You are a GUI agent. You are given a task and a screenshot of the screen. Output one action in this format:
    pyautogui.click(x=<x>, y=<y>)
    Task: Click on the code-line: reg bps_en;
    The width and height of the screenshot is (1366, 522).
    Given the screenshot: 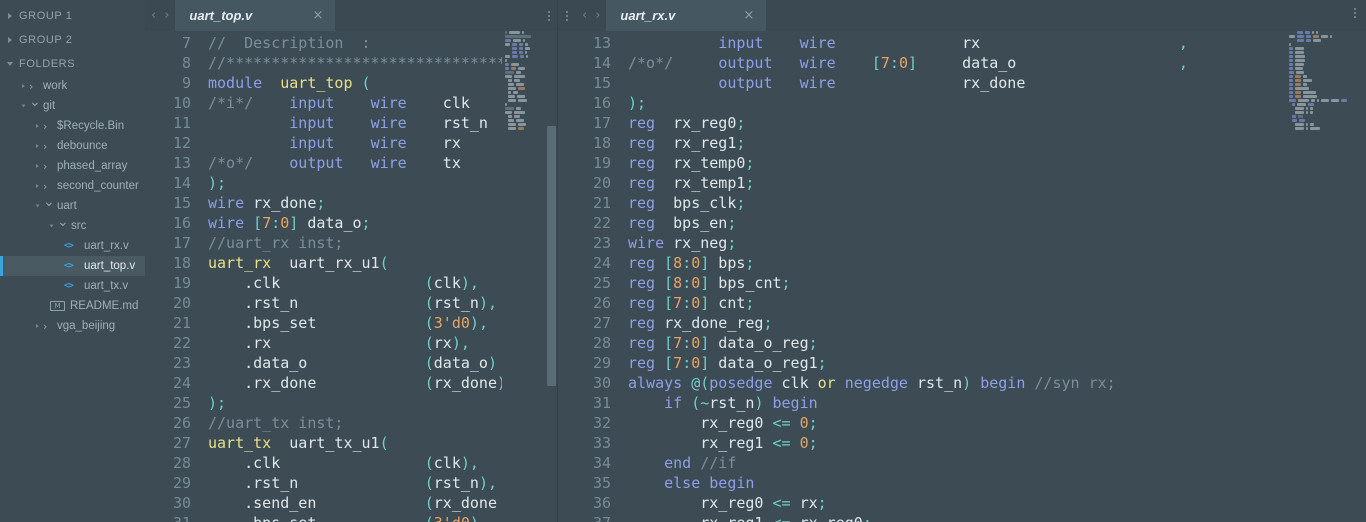 What is the action you would take?
    pyautogui.click(x=997, y=223)
    